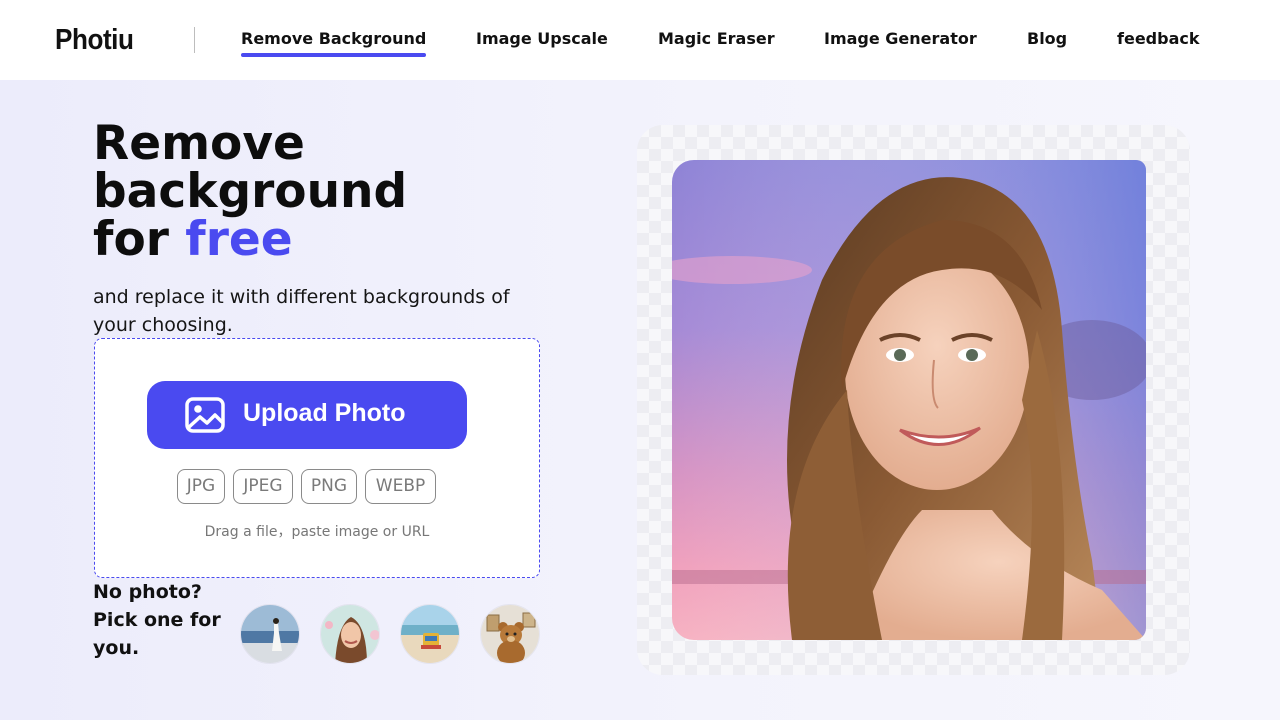 This screenshot has width=1280, height=720. I want to click on hero-title-line1: Remove, so click(199, 143).